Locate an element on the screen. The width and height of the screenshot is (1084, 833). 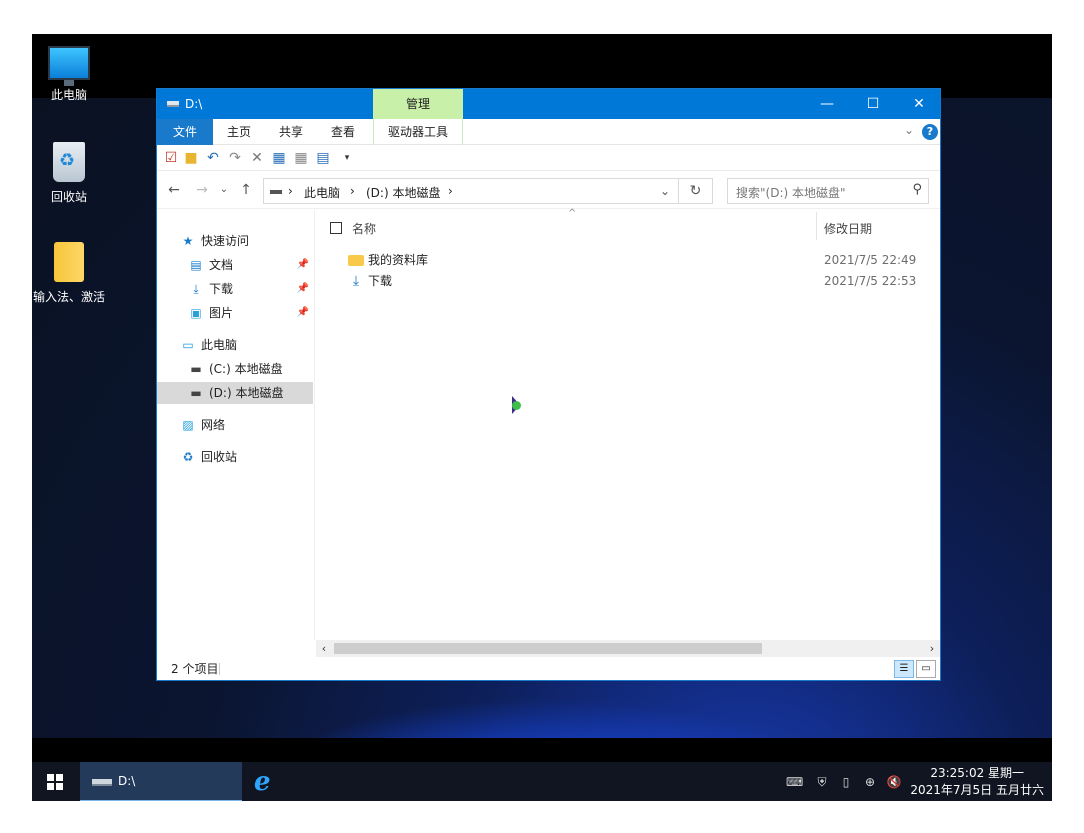
undo-icon: ↶ is located at coordinates (213, 158).